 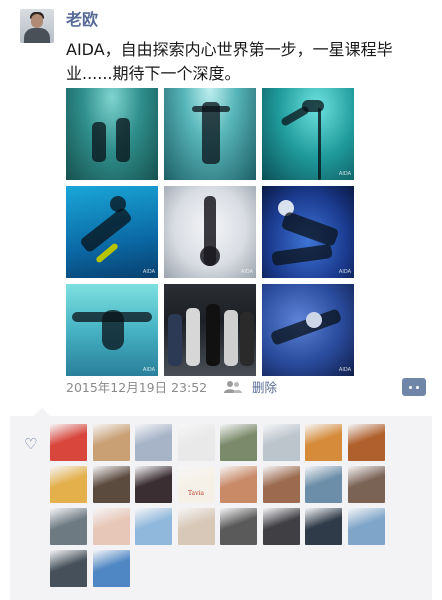 I want to click on likes-caret, so click(x=42, y=412).